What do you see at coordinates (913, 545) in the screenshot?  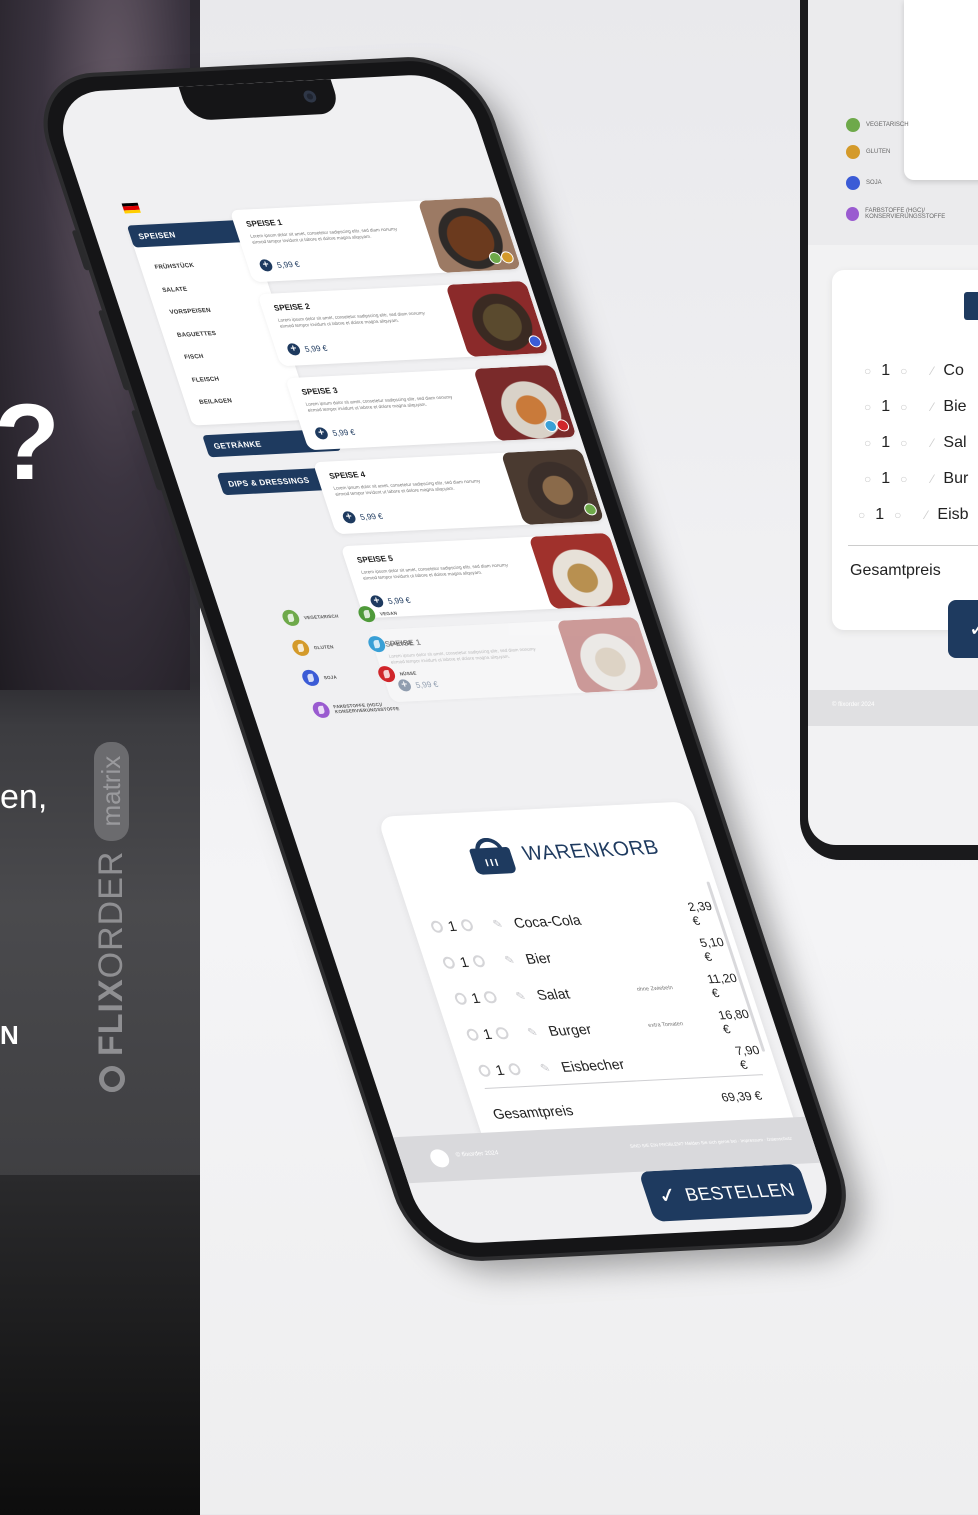 I see `divider` at bounding box center [913, 545].